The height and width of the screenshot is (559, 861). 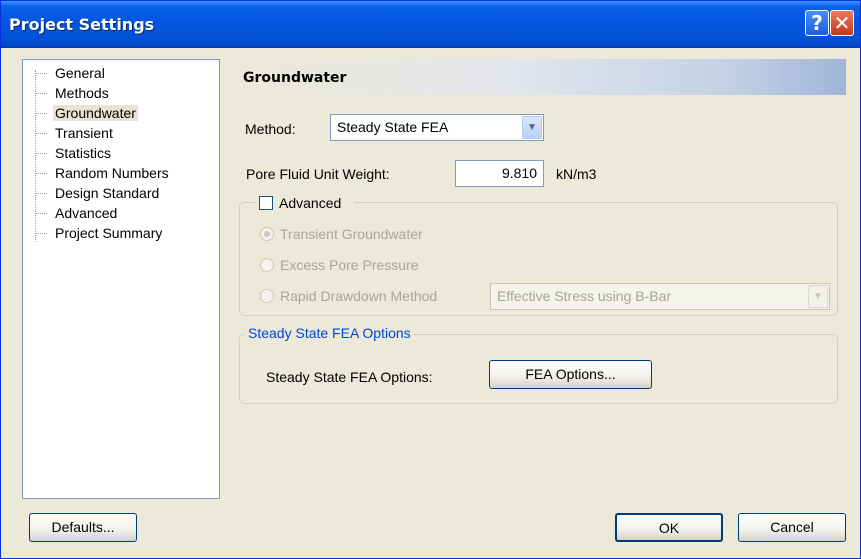 I want to click on method-select-value: Steady State FEA, so click(x=393, y=127).